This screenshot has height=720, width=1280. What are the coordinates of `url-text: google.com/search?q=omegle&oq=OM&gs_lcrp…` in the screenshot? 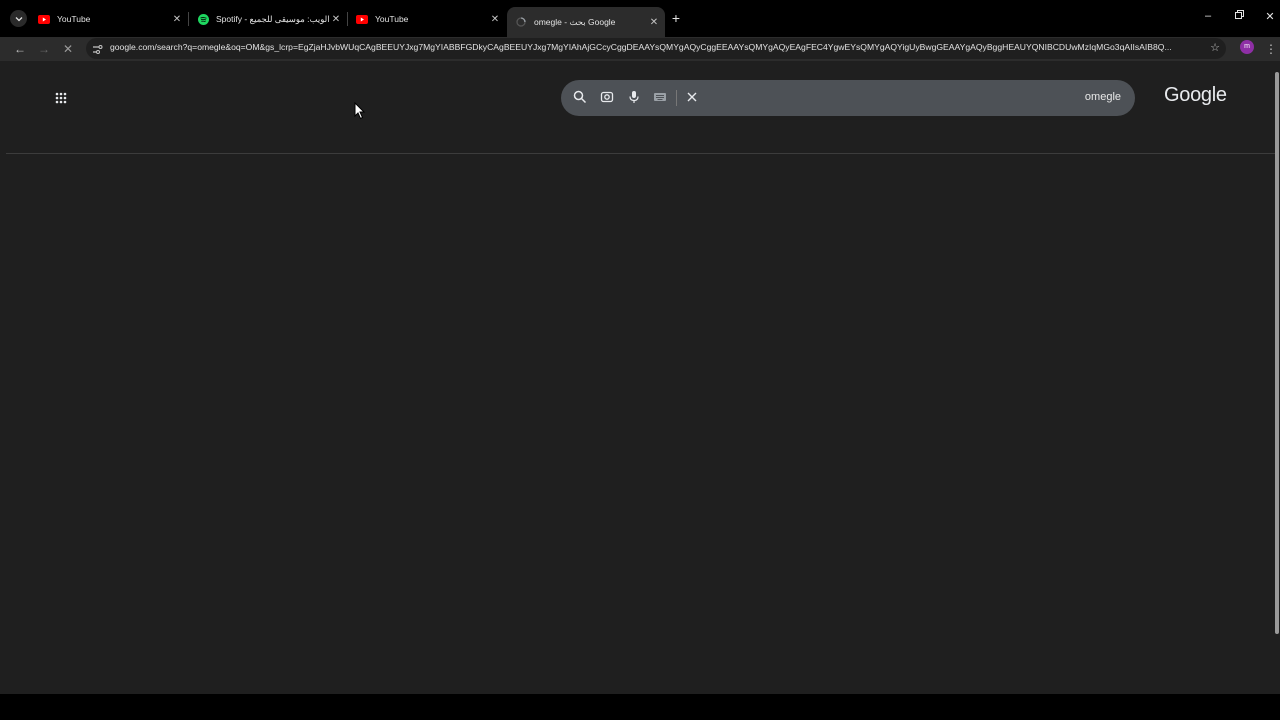 It's located at (641, 47).